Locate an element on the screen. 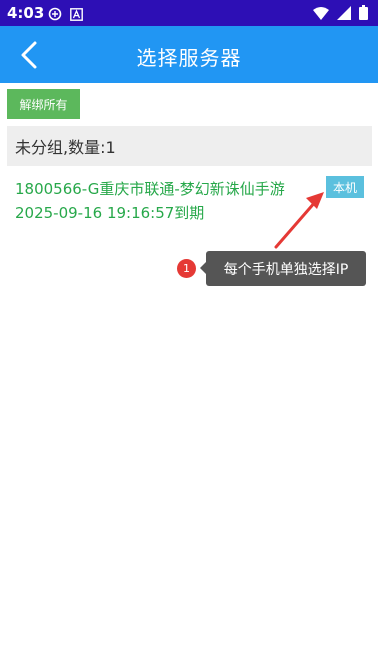  server-expire-time: 2025-09-16 19:16:57到期 is located at coordinates (110, 213).